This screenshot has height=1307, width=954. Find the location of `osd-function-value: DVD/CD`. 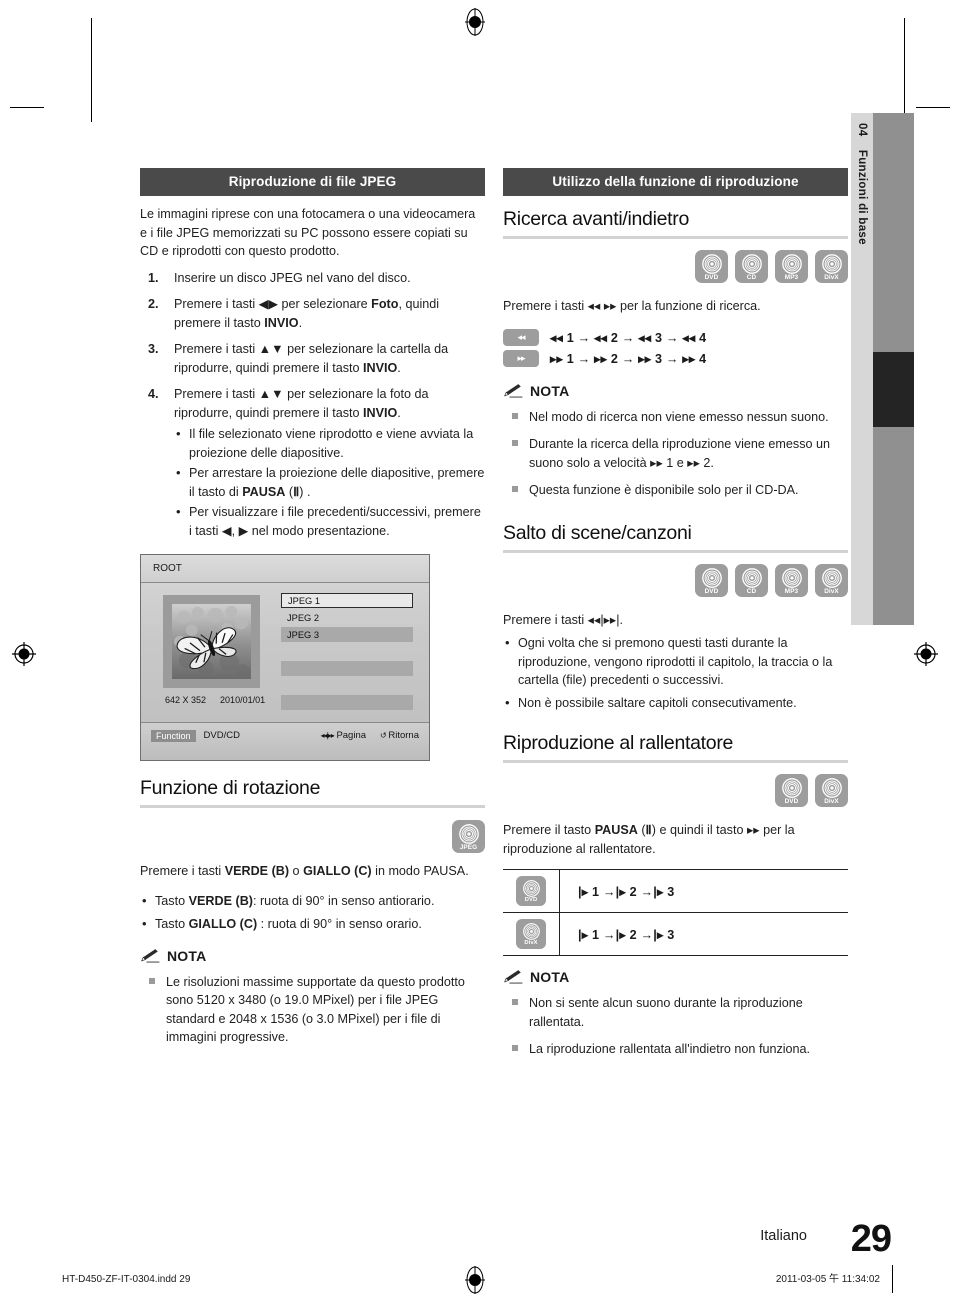

osd-function-value: DVD/CD is located at coordinates (221, 735).